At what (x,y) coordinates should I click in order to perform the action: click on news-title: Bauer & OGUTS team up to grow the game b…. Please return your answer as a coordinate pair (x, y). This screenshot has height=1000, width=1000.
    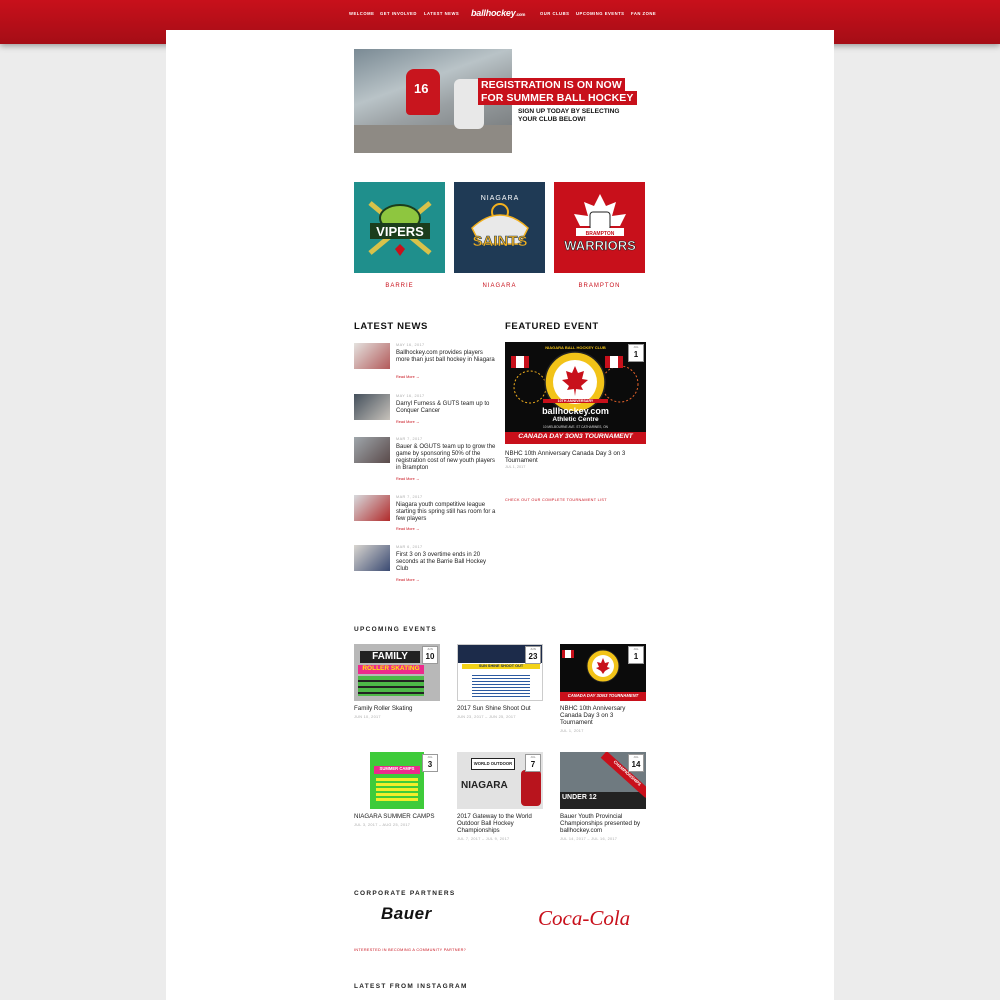
    Looking at the image, I should click on (446, 458).